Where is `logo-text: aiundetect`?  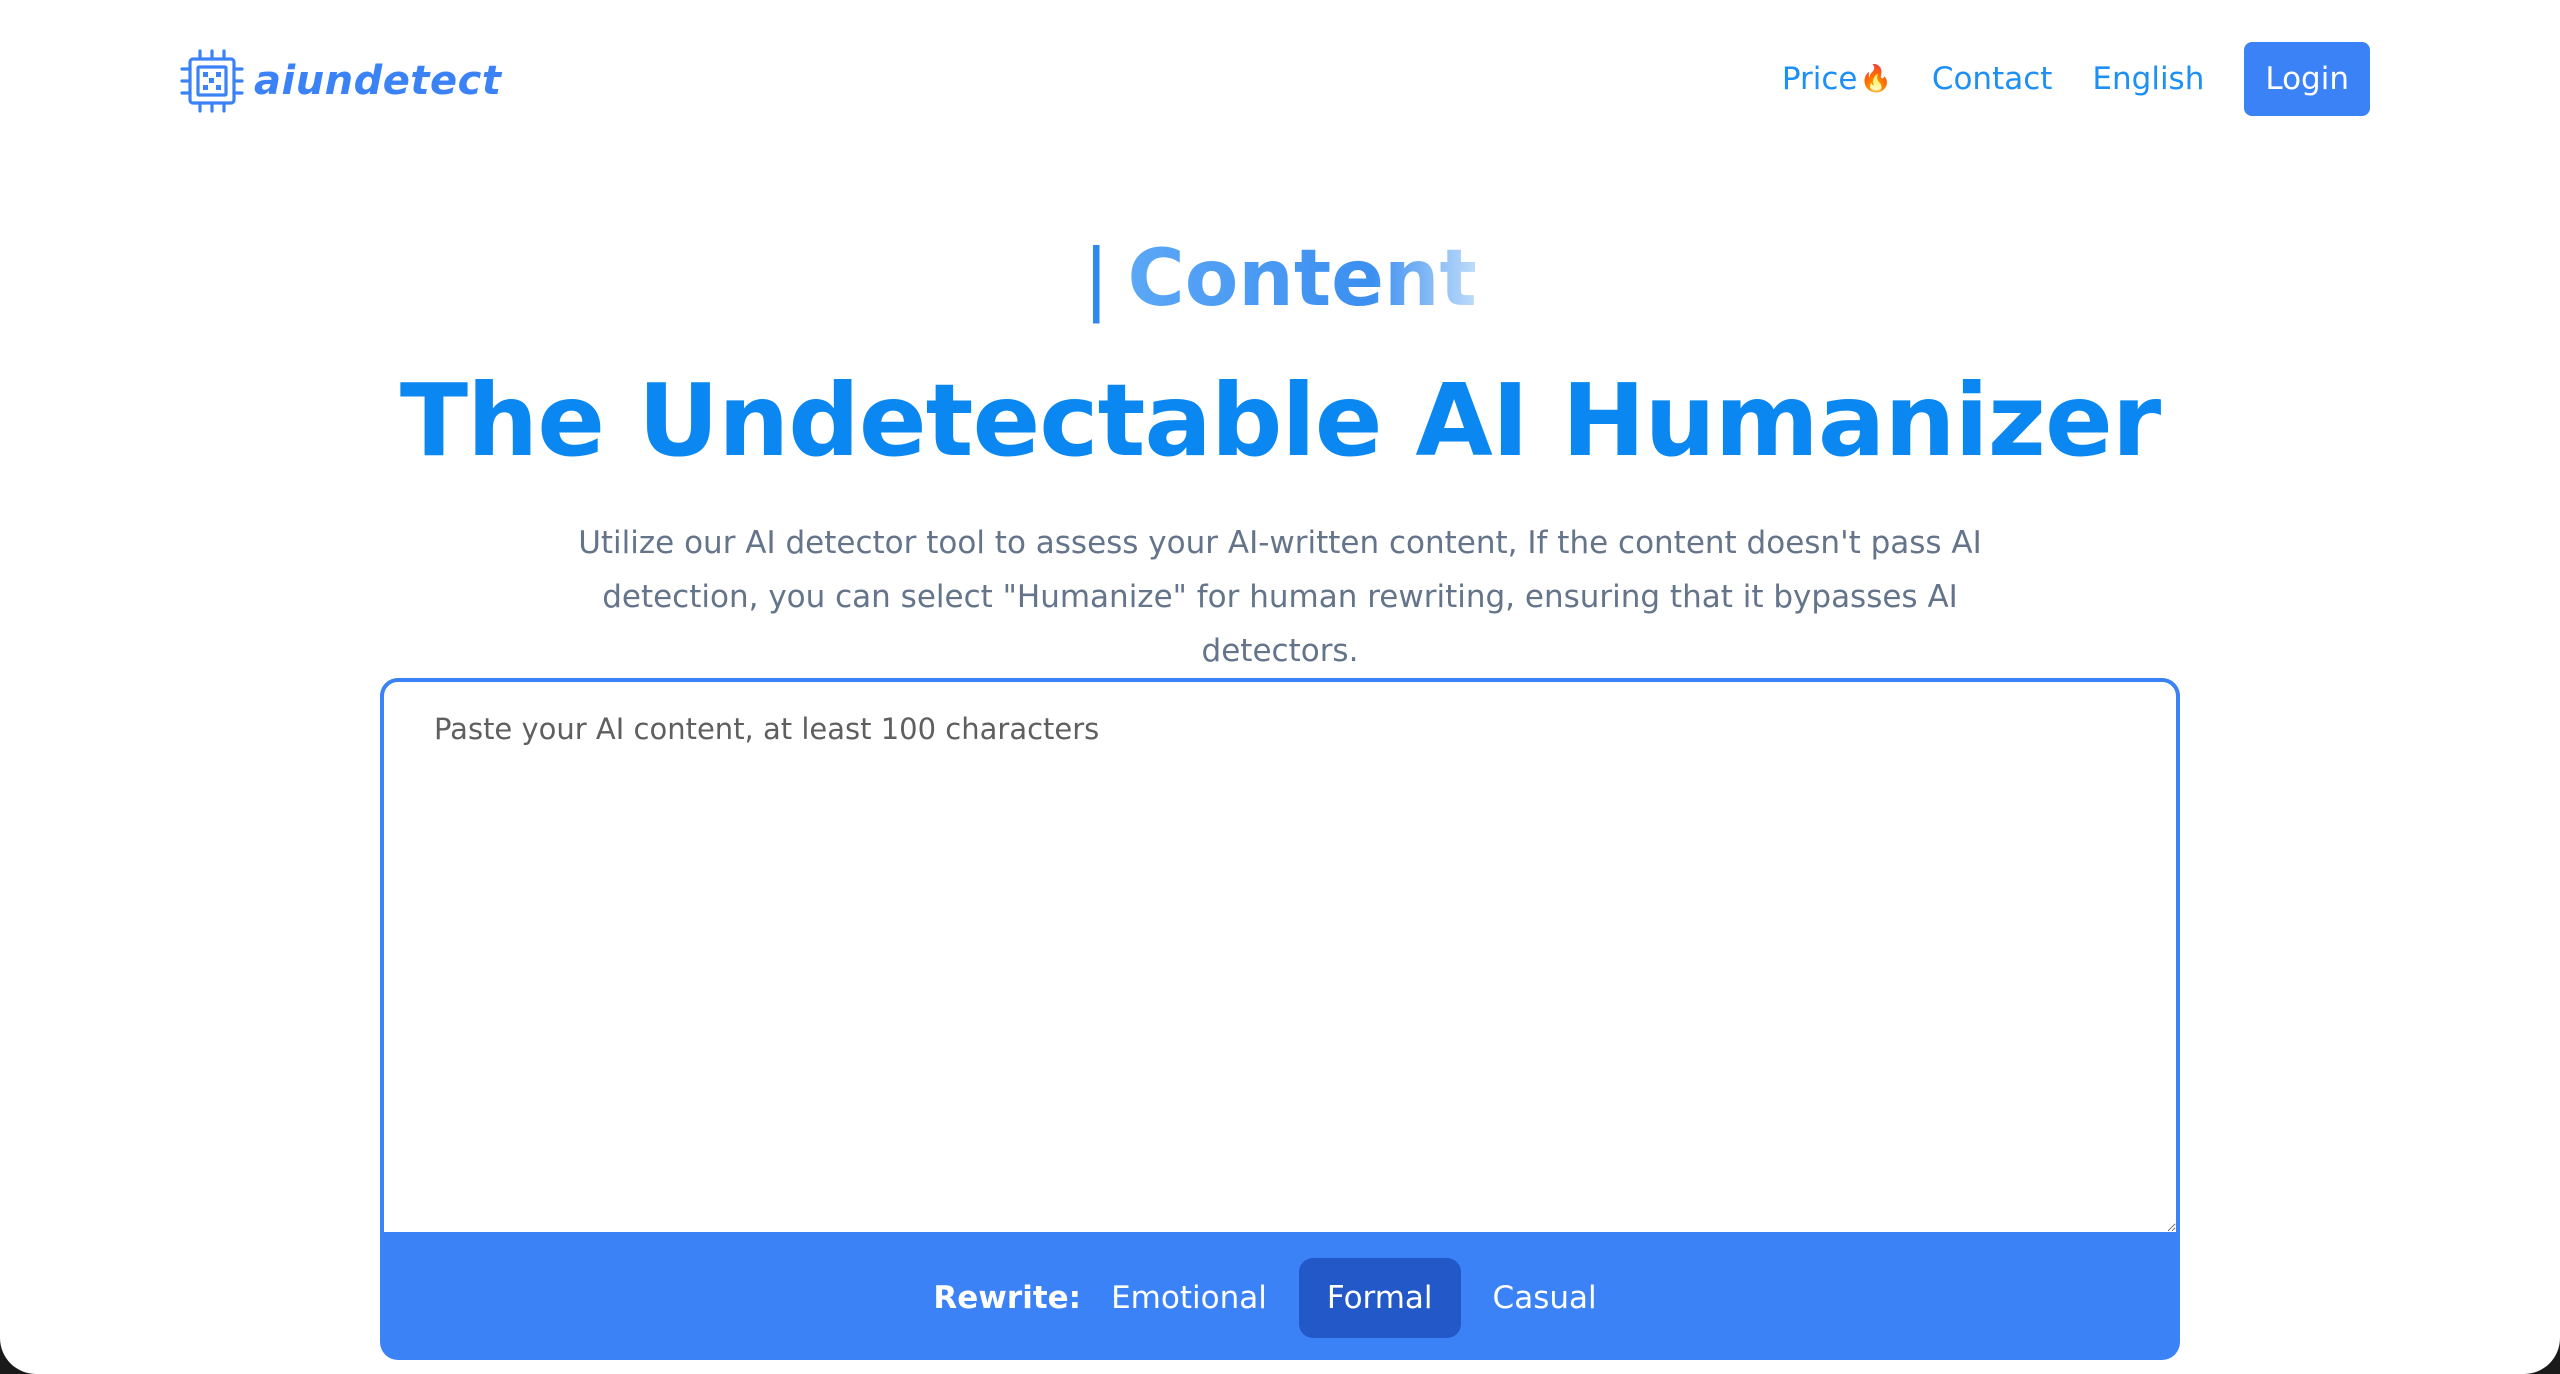 logo-text: aiundetect is located at coordinates (378, 81).